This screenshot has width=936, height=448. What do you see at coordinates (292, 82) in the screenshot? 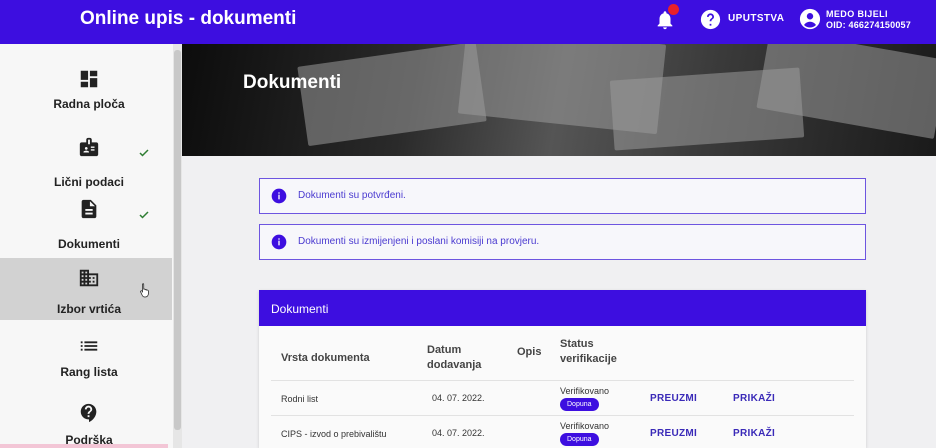
I see `page-title: Dokumenti` at bounding box center [292, 82].